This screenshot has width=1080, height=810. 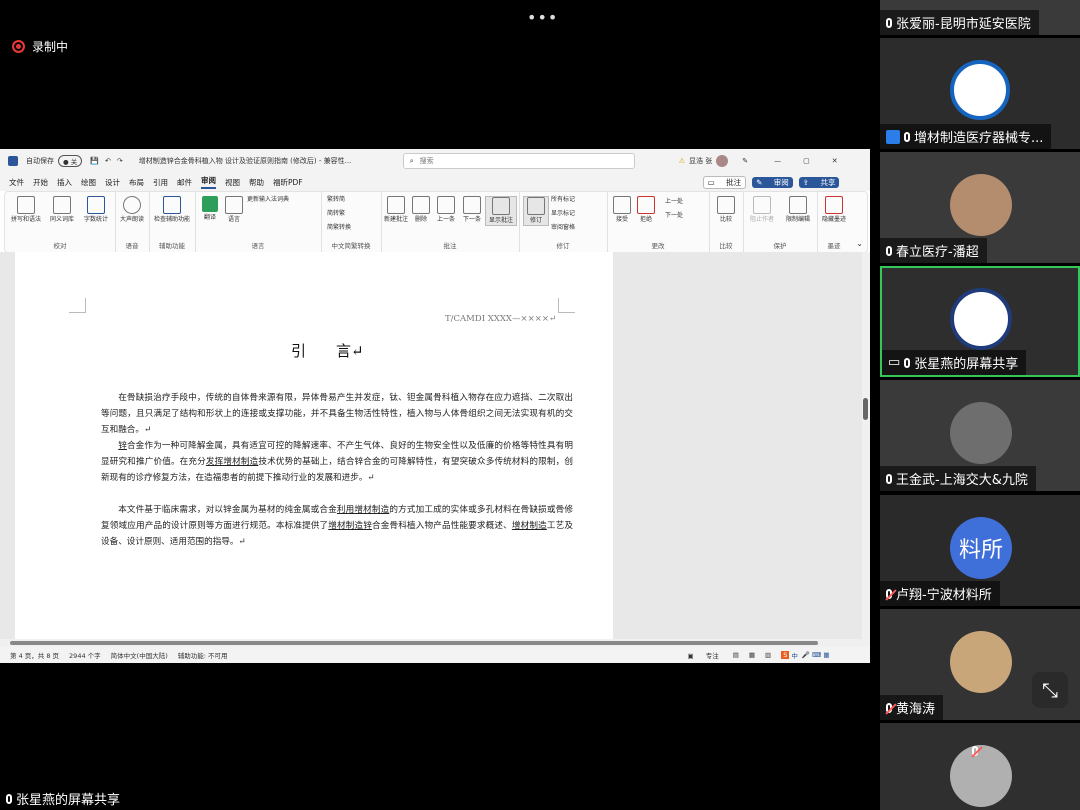 What do you see at coordinates (980, 207) in the screenshot?
I see `participant-tile: 春立医疗-潘超` at bounding box center [980, 207].